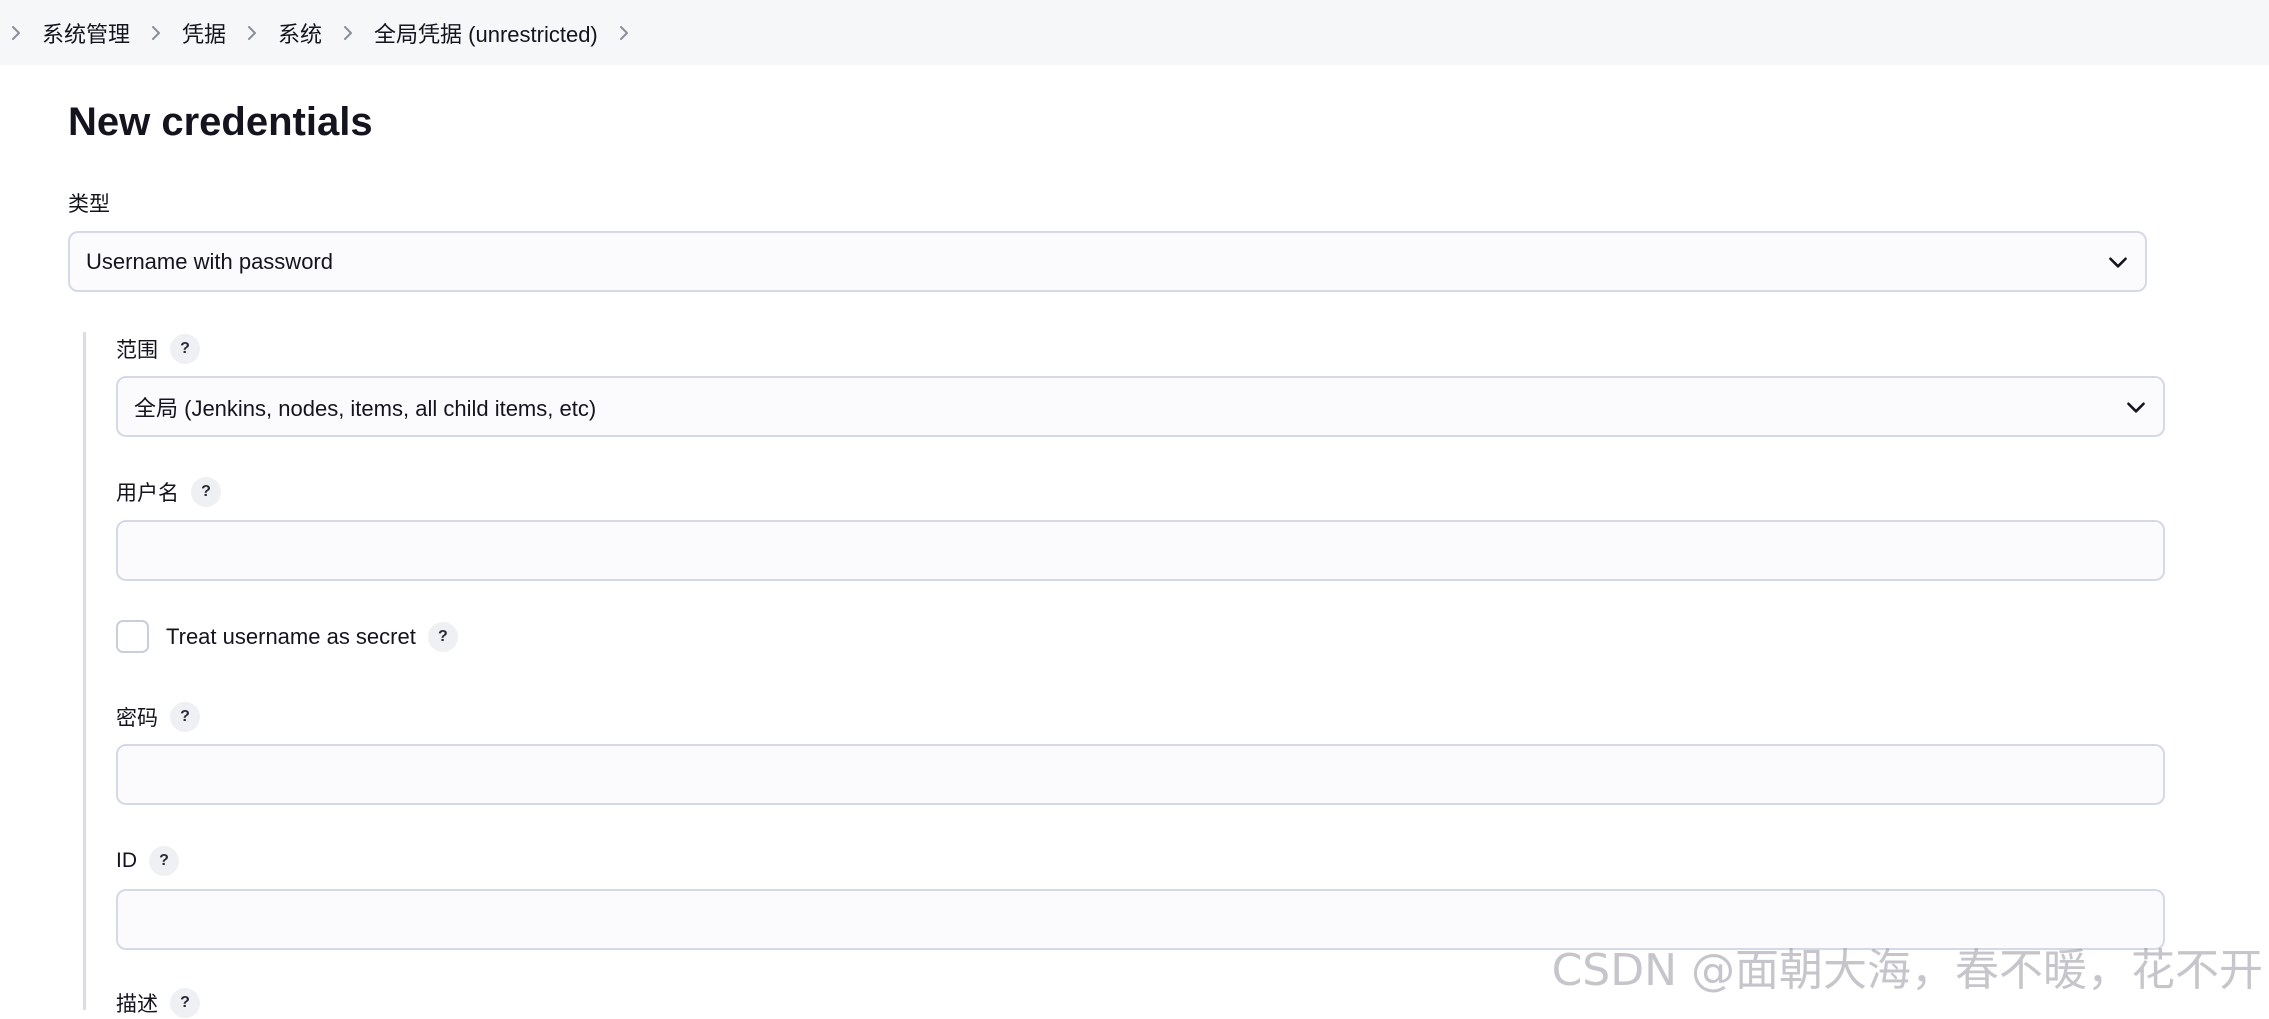  Describe the element at coordinates (1907, 970) in the screenshot. I see `watermark: CSDN @面朝大海，春不暖，花不开` at that location.